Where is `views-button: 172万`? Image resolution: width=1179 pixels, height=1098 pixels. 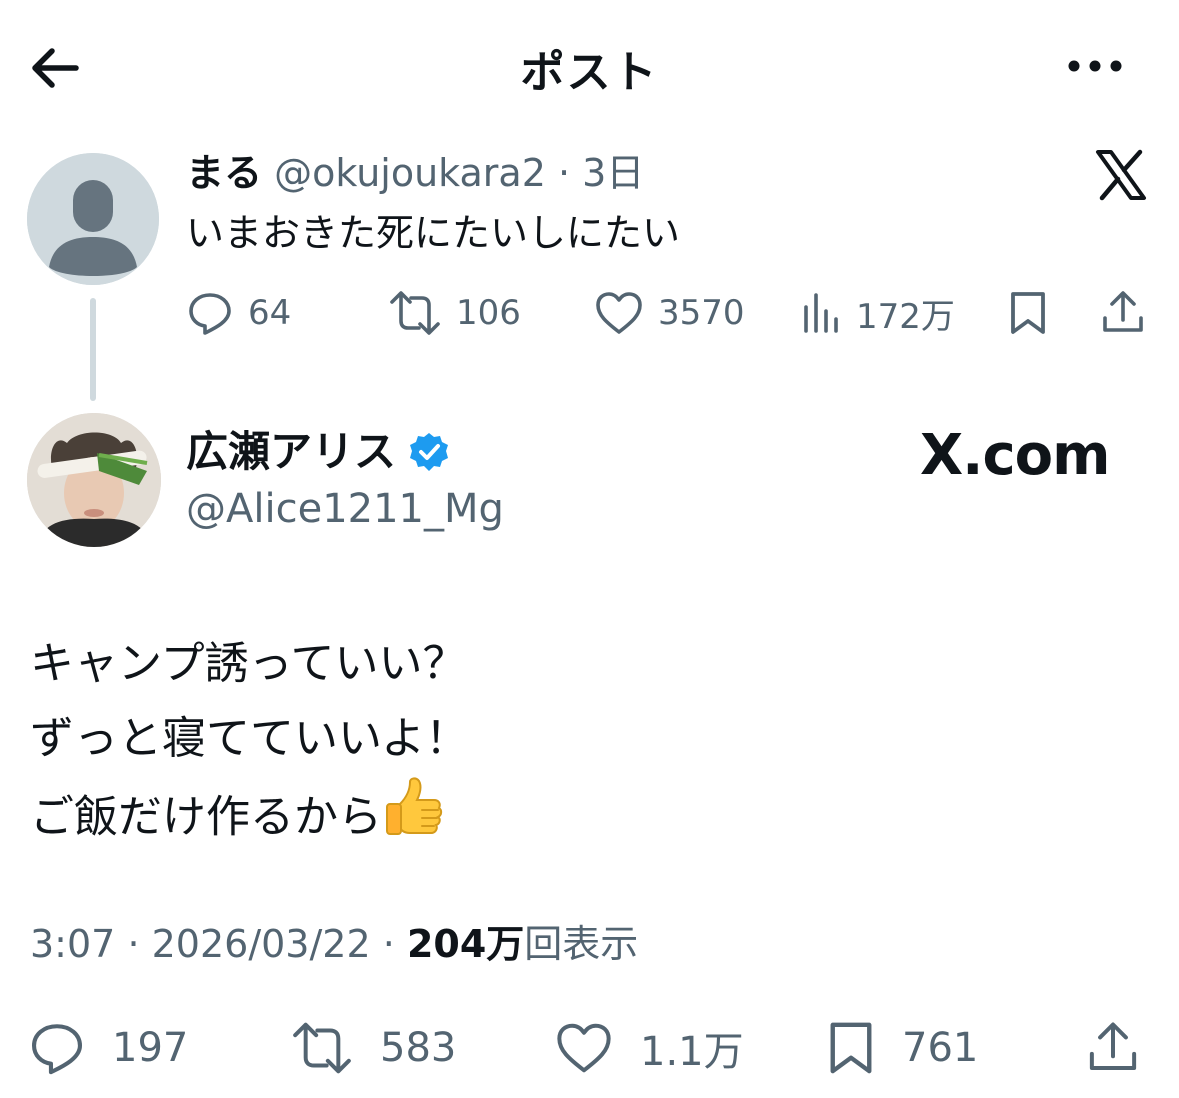
views-button: 172万 is located at coordinates (878, 313).